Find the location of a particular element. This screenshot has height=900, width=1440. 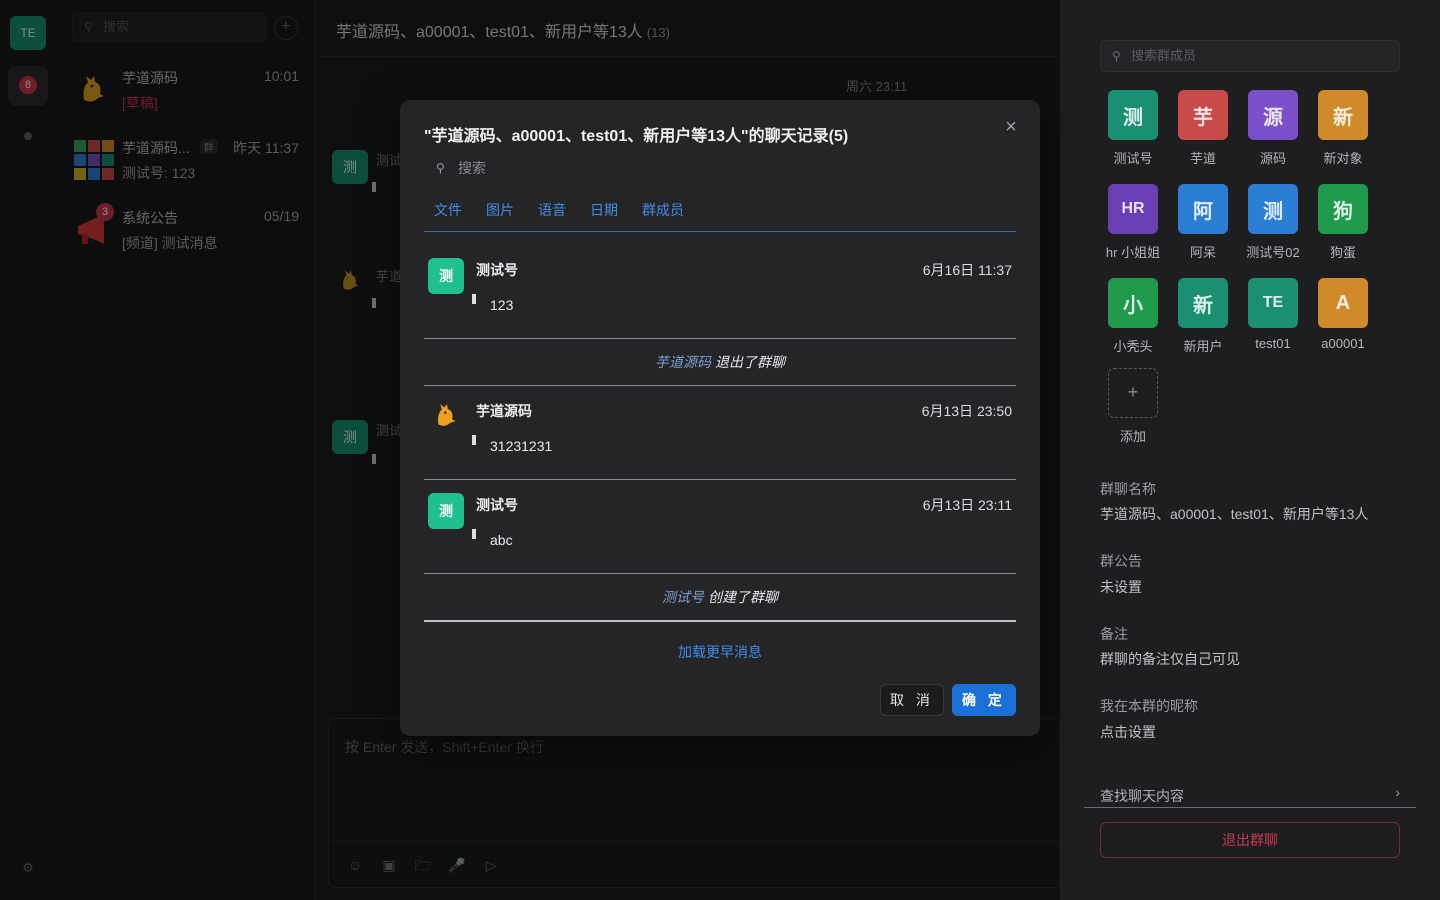

member-avatar: TE is located at coordinates (1273, 303).